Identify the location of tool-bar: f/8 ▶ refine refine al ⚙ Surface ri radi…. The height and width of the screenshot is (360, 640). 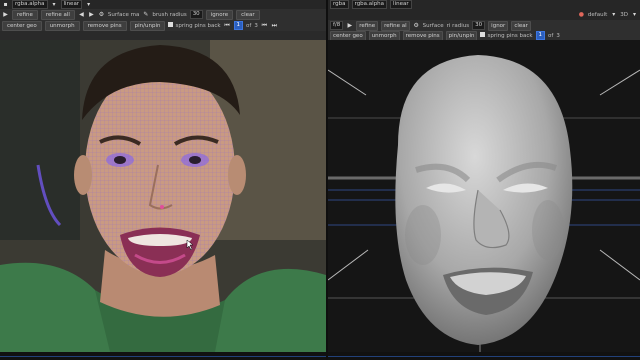
(484, 25).